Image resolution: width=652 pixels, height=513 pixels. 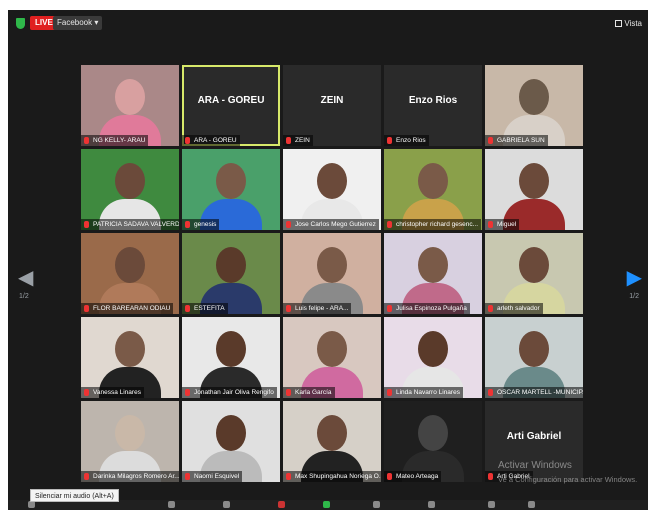 I want to click on participant-tile: FLOR BAREARAN ODIAU, so click(x=130, y=273).